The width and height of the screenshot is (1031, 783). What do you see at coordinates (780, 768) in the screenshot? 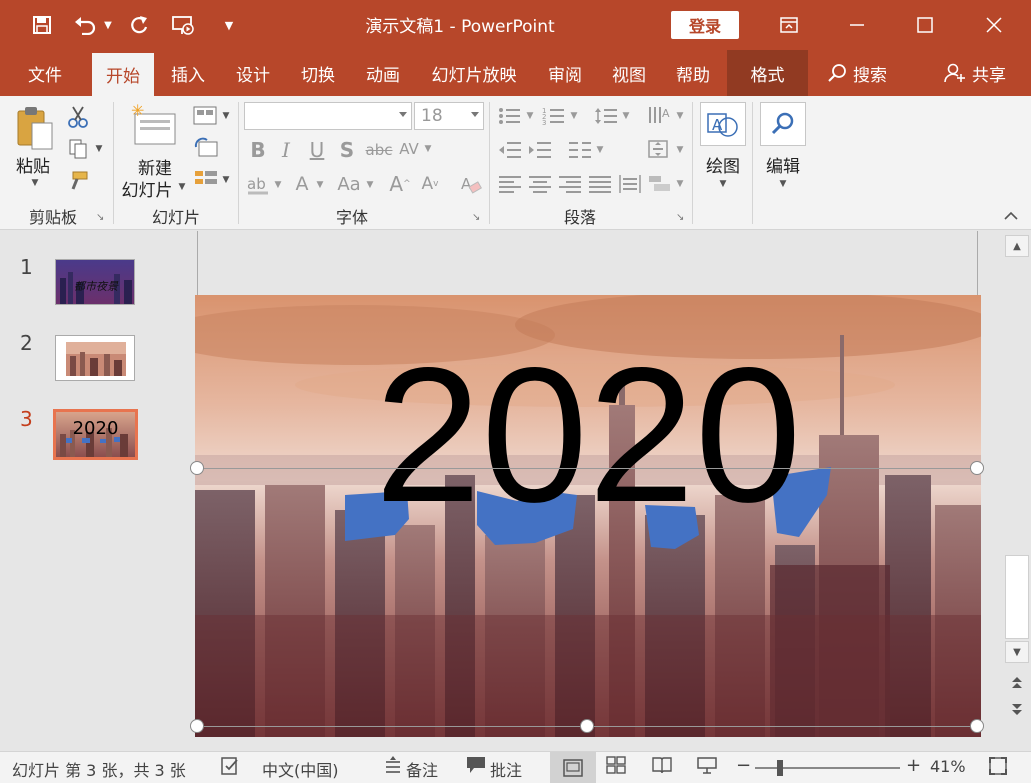
I see `zoom-slider-thumb` at bounding box center [780, 768].